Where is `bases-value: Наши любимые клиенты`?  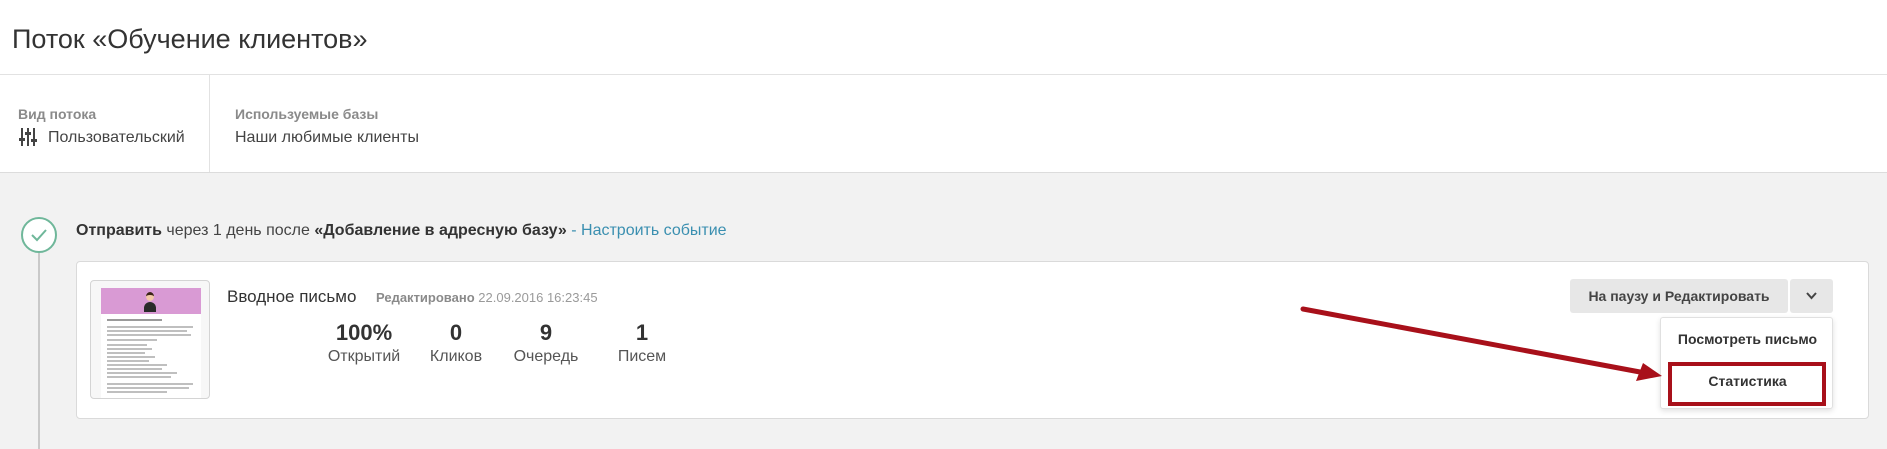
bases-value: Наши любимые клиенты is located at coordinates (327, 137).